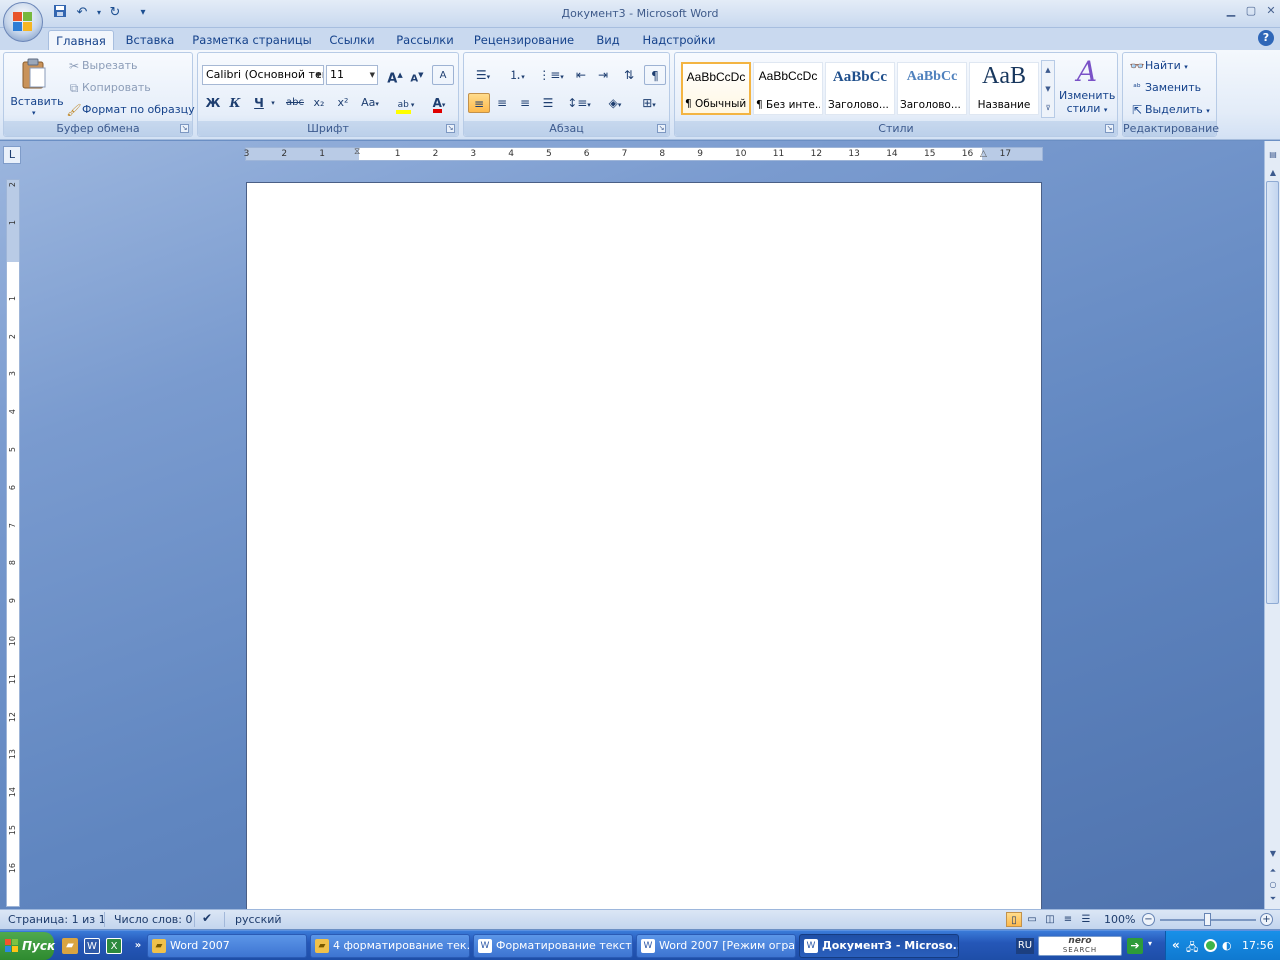 This screenshot has height=960, width=1280. What do you see at coordinates (581, 75) in the screenshot?
I see `decrease-indent-button: ⇤` at bounding box center [581, 75].